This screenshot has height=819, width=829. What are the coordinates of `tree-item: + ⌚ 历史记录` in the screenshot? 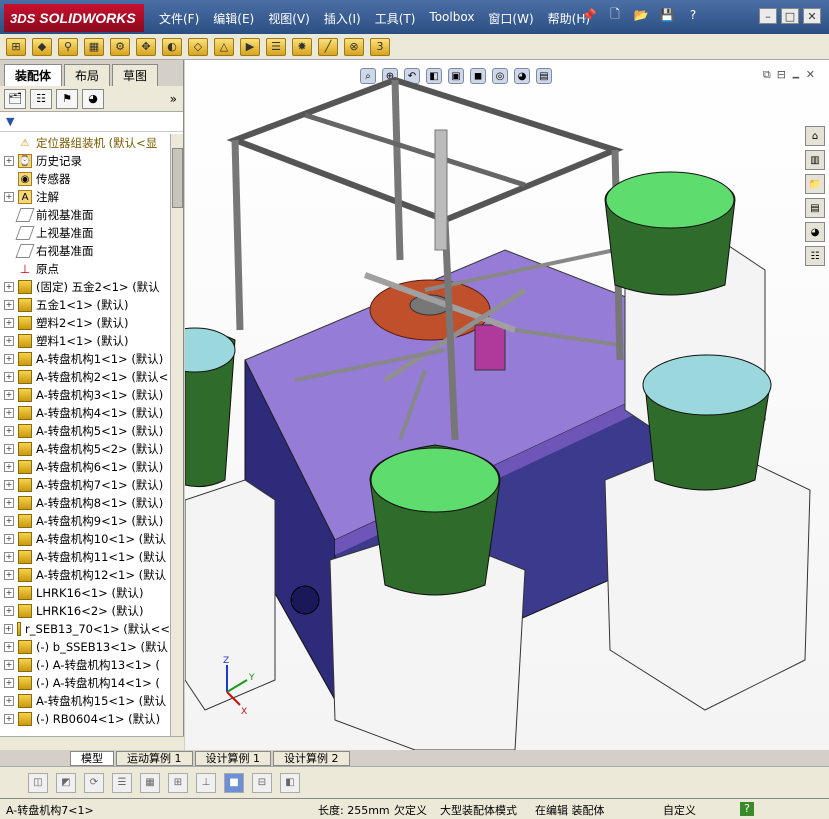 It's located at (85, 161).